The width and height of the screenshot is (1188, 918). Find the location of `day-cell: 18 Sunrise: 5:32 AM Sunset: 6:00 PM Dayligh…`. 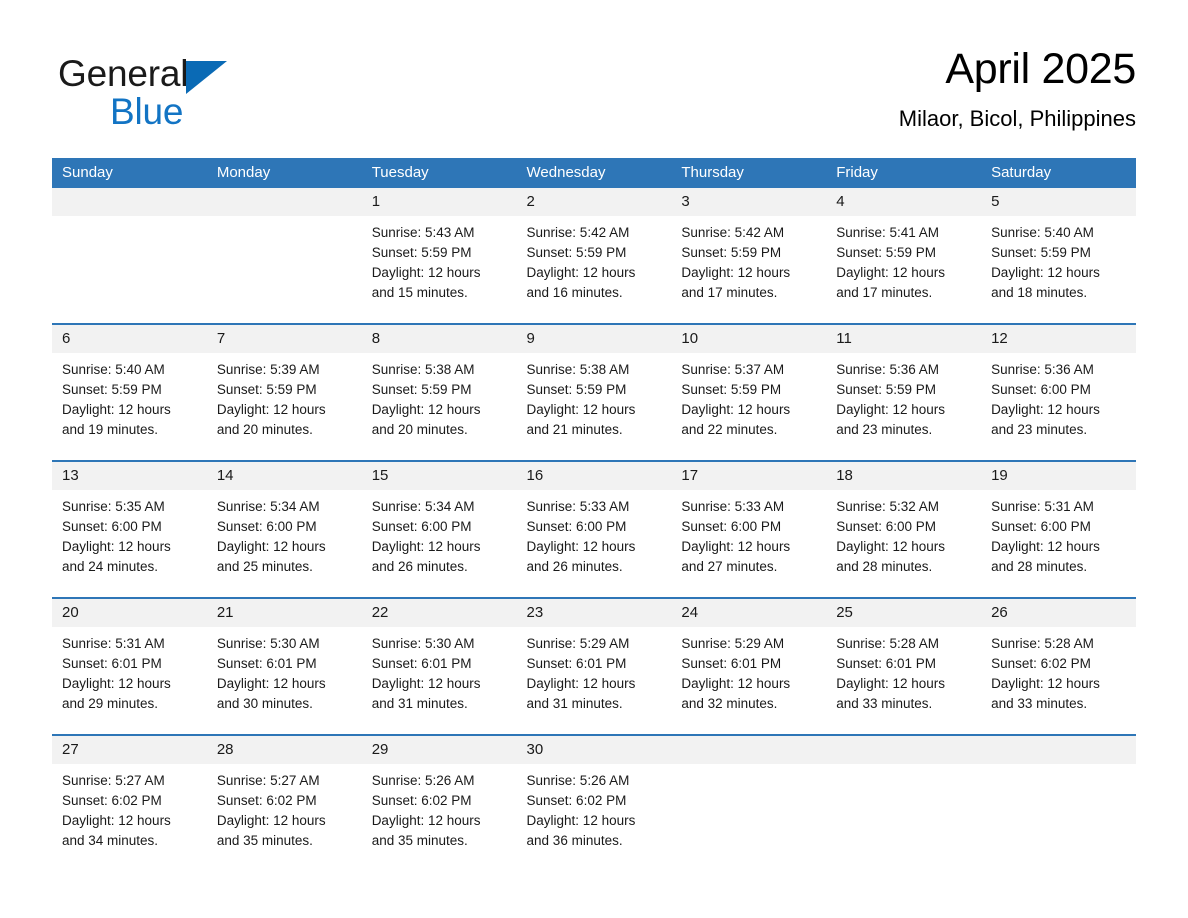

day-cell: 18 Sunrise: 5:32 AM Sunset: 6:00 PM Dayligh… is located at coordinates (904, 528).